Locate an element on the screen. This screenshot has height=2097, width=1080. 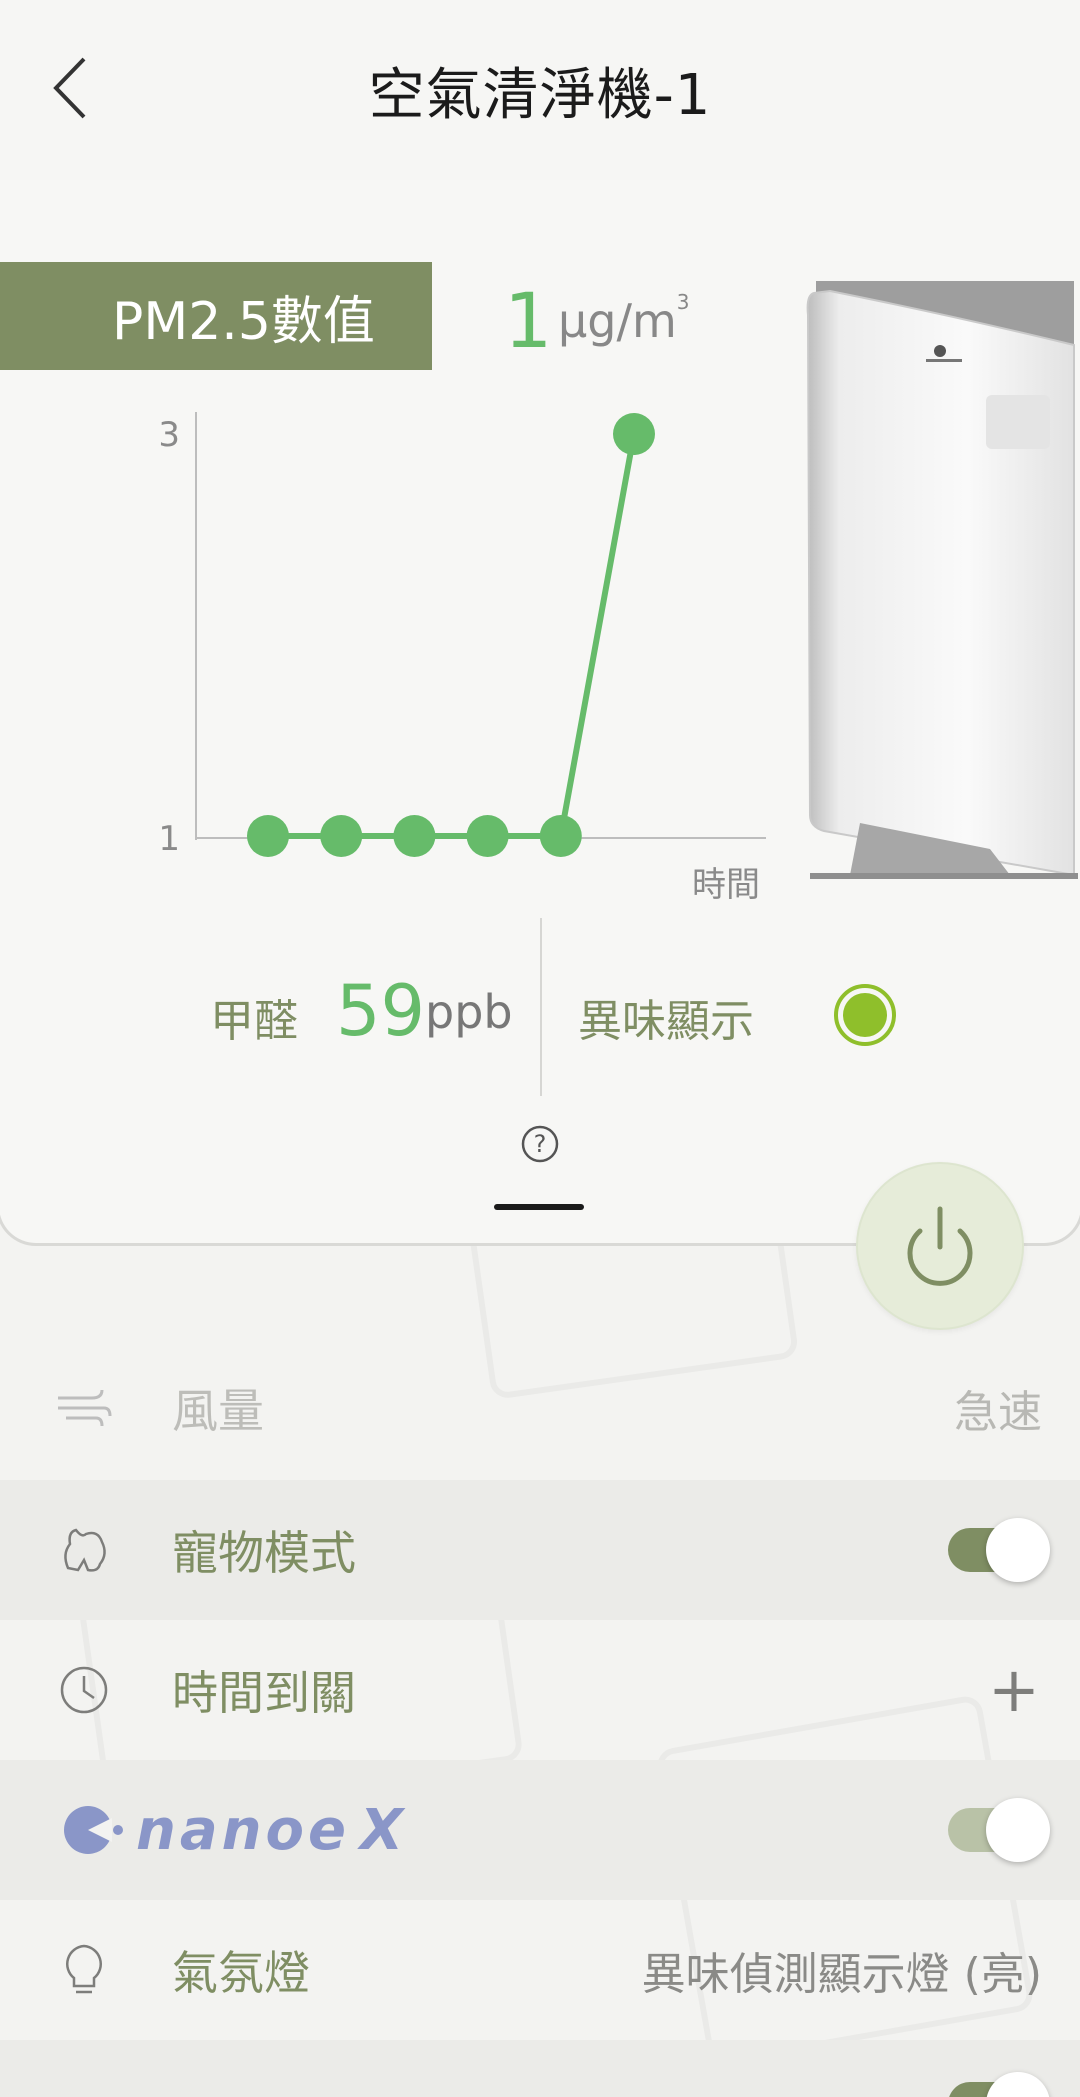
wind-icon is located at coordinates (84, 1408).